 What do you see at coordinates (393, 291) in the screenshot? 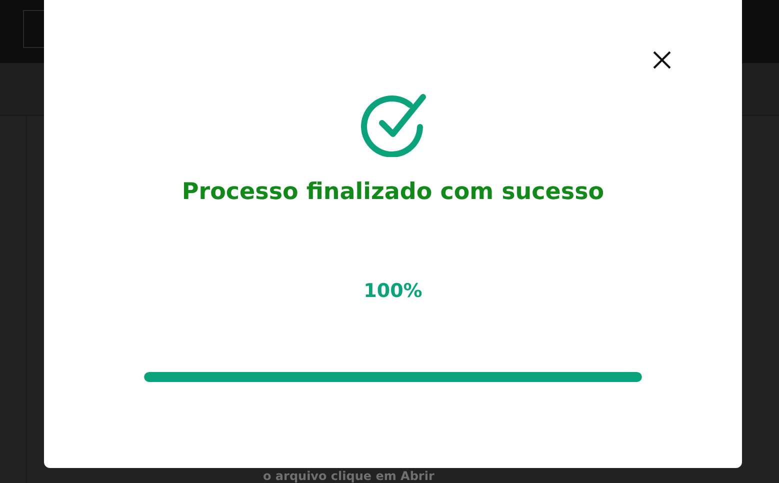
I see `progress-percent: 100%` at bounding box center [393, 291].